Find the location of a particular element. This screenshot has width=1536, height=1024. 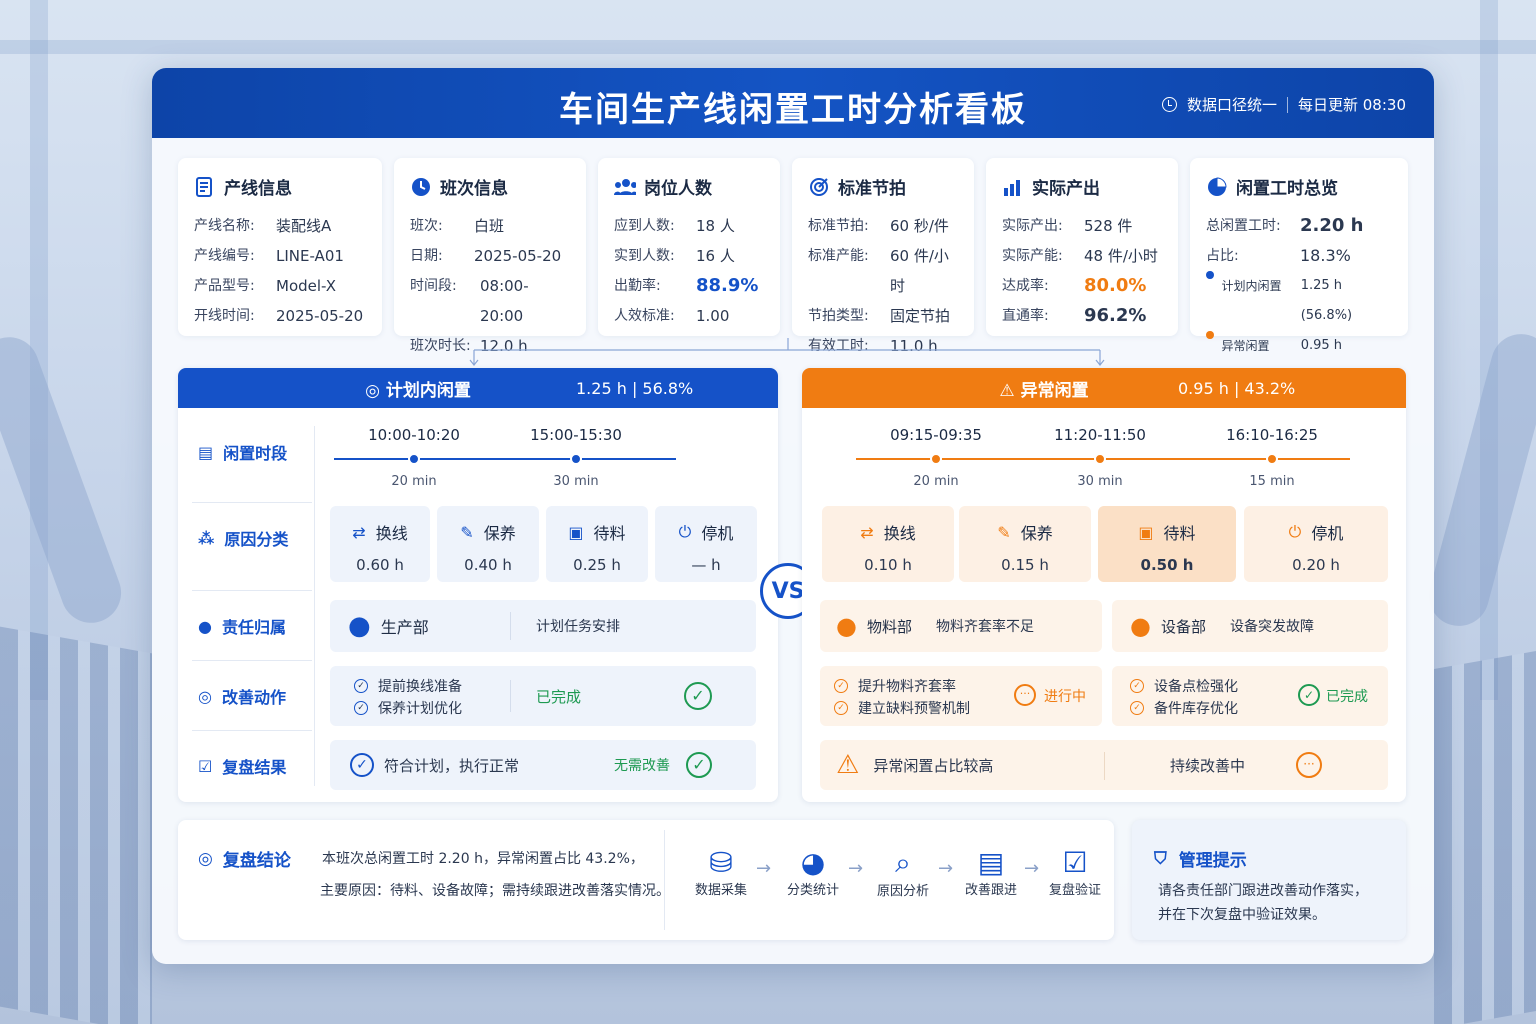

update-time-label: 每日更新 08:30 is located at coordinates (1352, 105).